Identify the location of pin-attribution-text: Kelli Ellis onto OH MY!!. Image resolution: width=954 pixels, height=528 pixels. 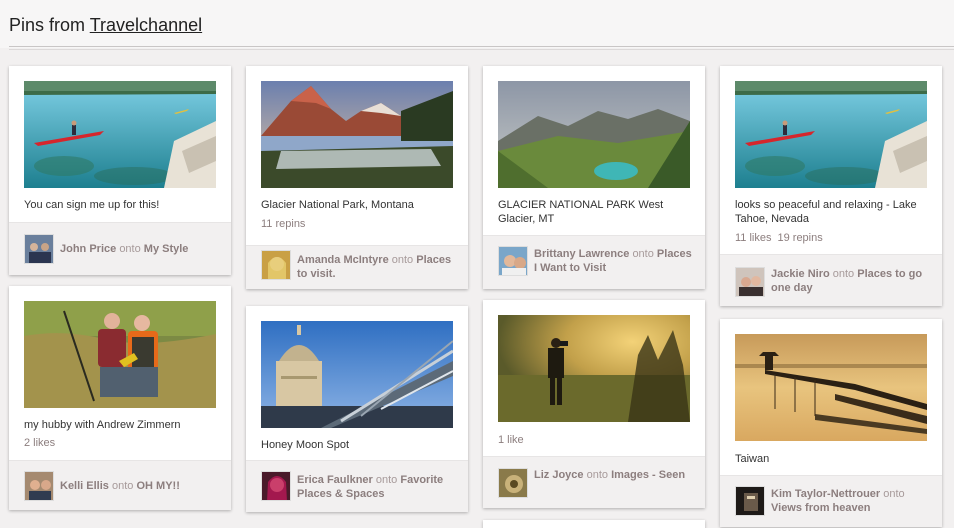
(120, 486).